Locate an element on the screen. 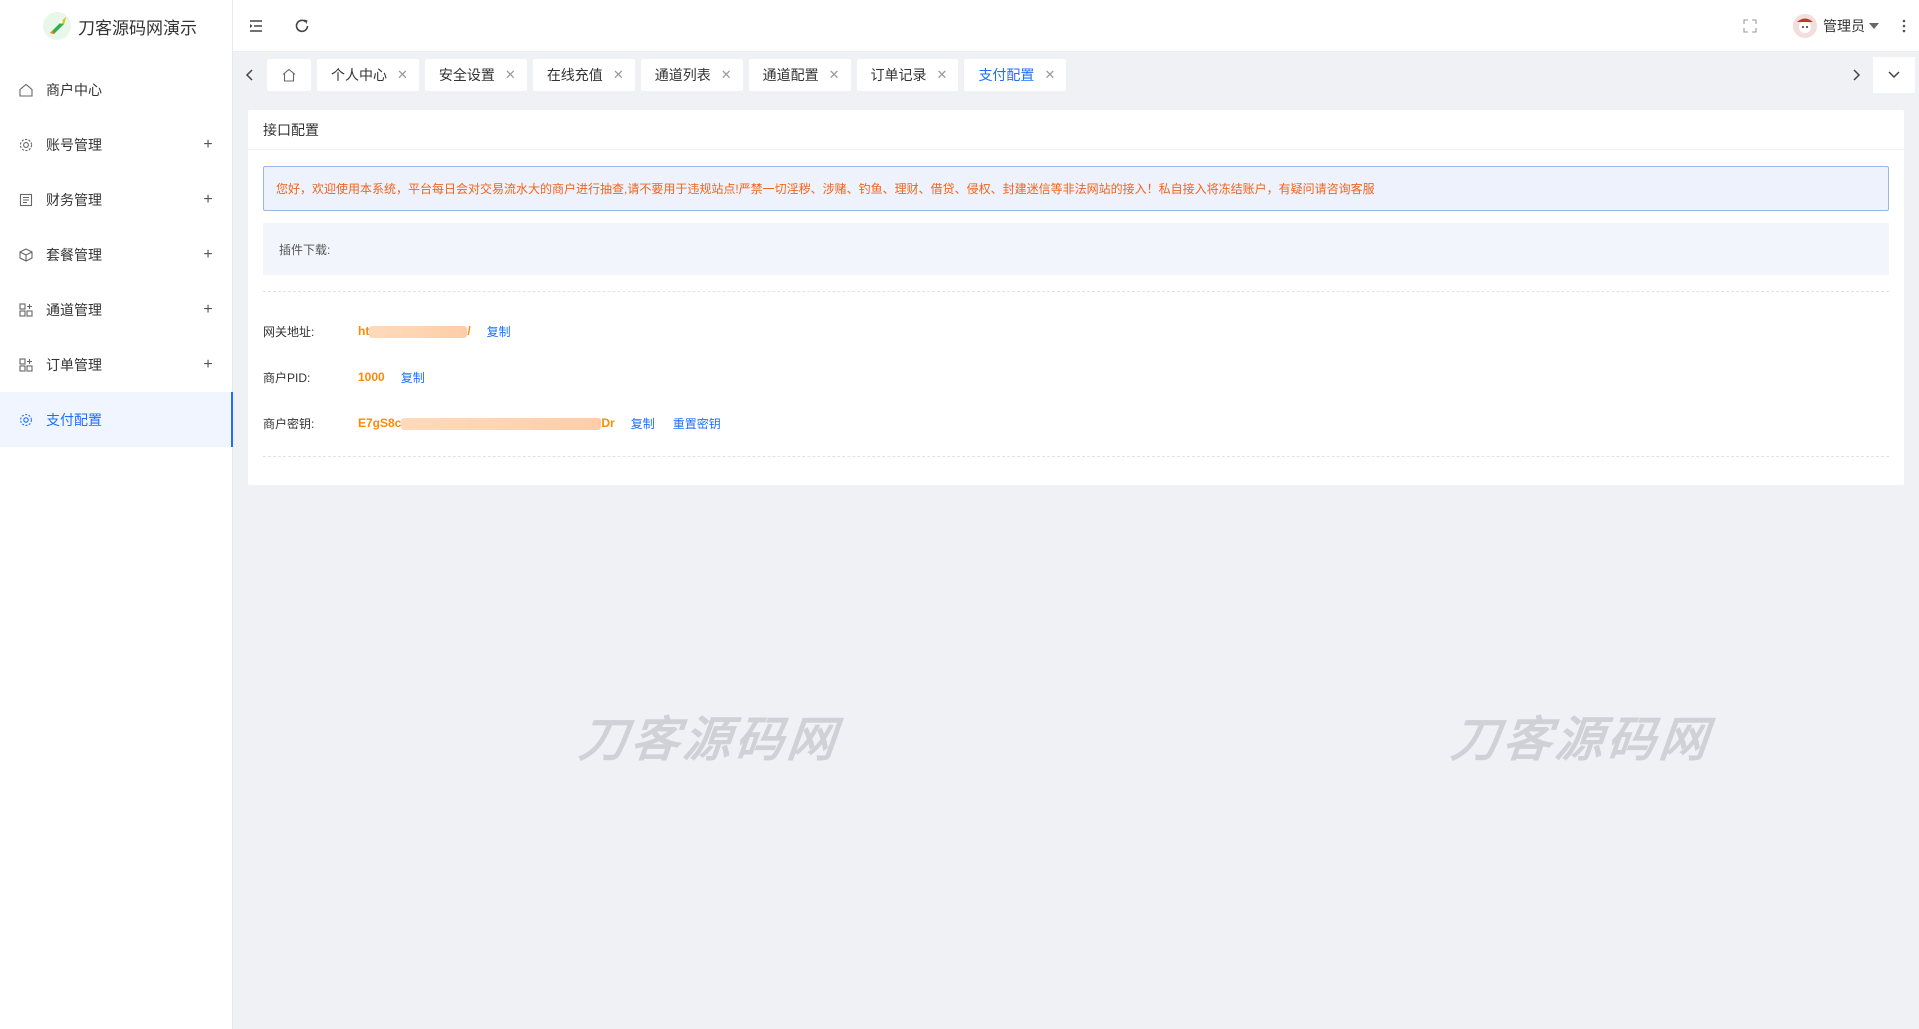  pid-row: 商户PID: 1000 复制 is located at coordinates (1076, 377).